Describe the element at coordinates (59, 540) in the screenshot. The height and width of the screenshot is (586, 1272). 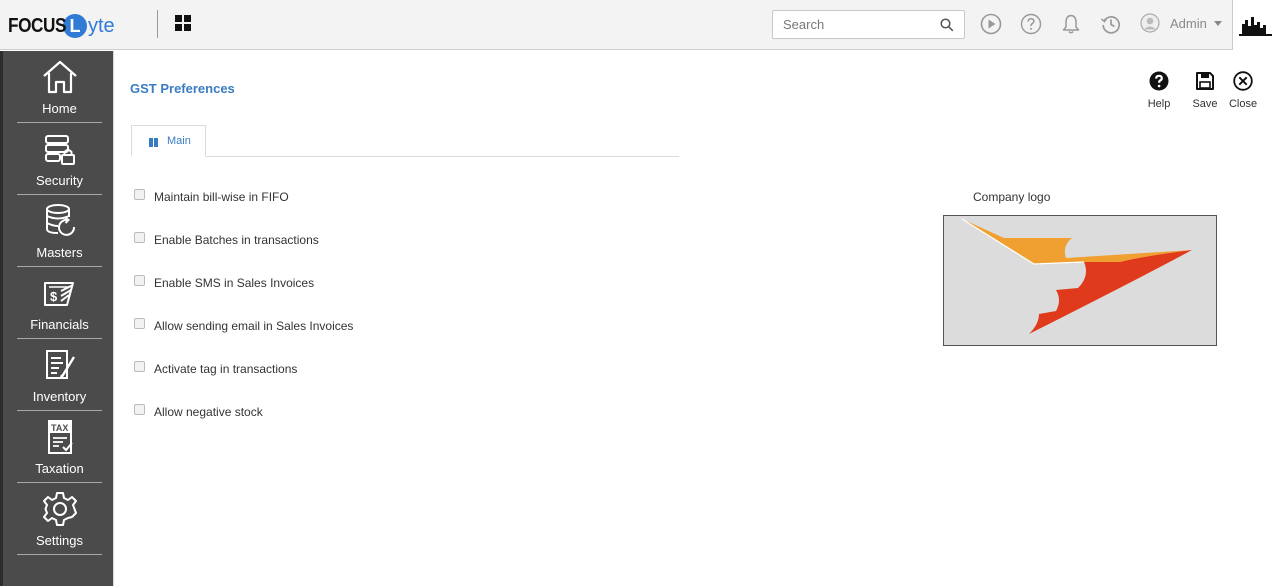
I see `sidebar-item-label: Settings` at that location.